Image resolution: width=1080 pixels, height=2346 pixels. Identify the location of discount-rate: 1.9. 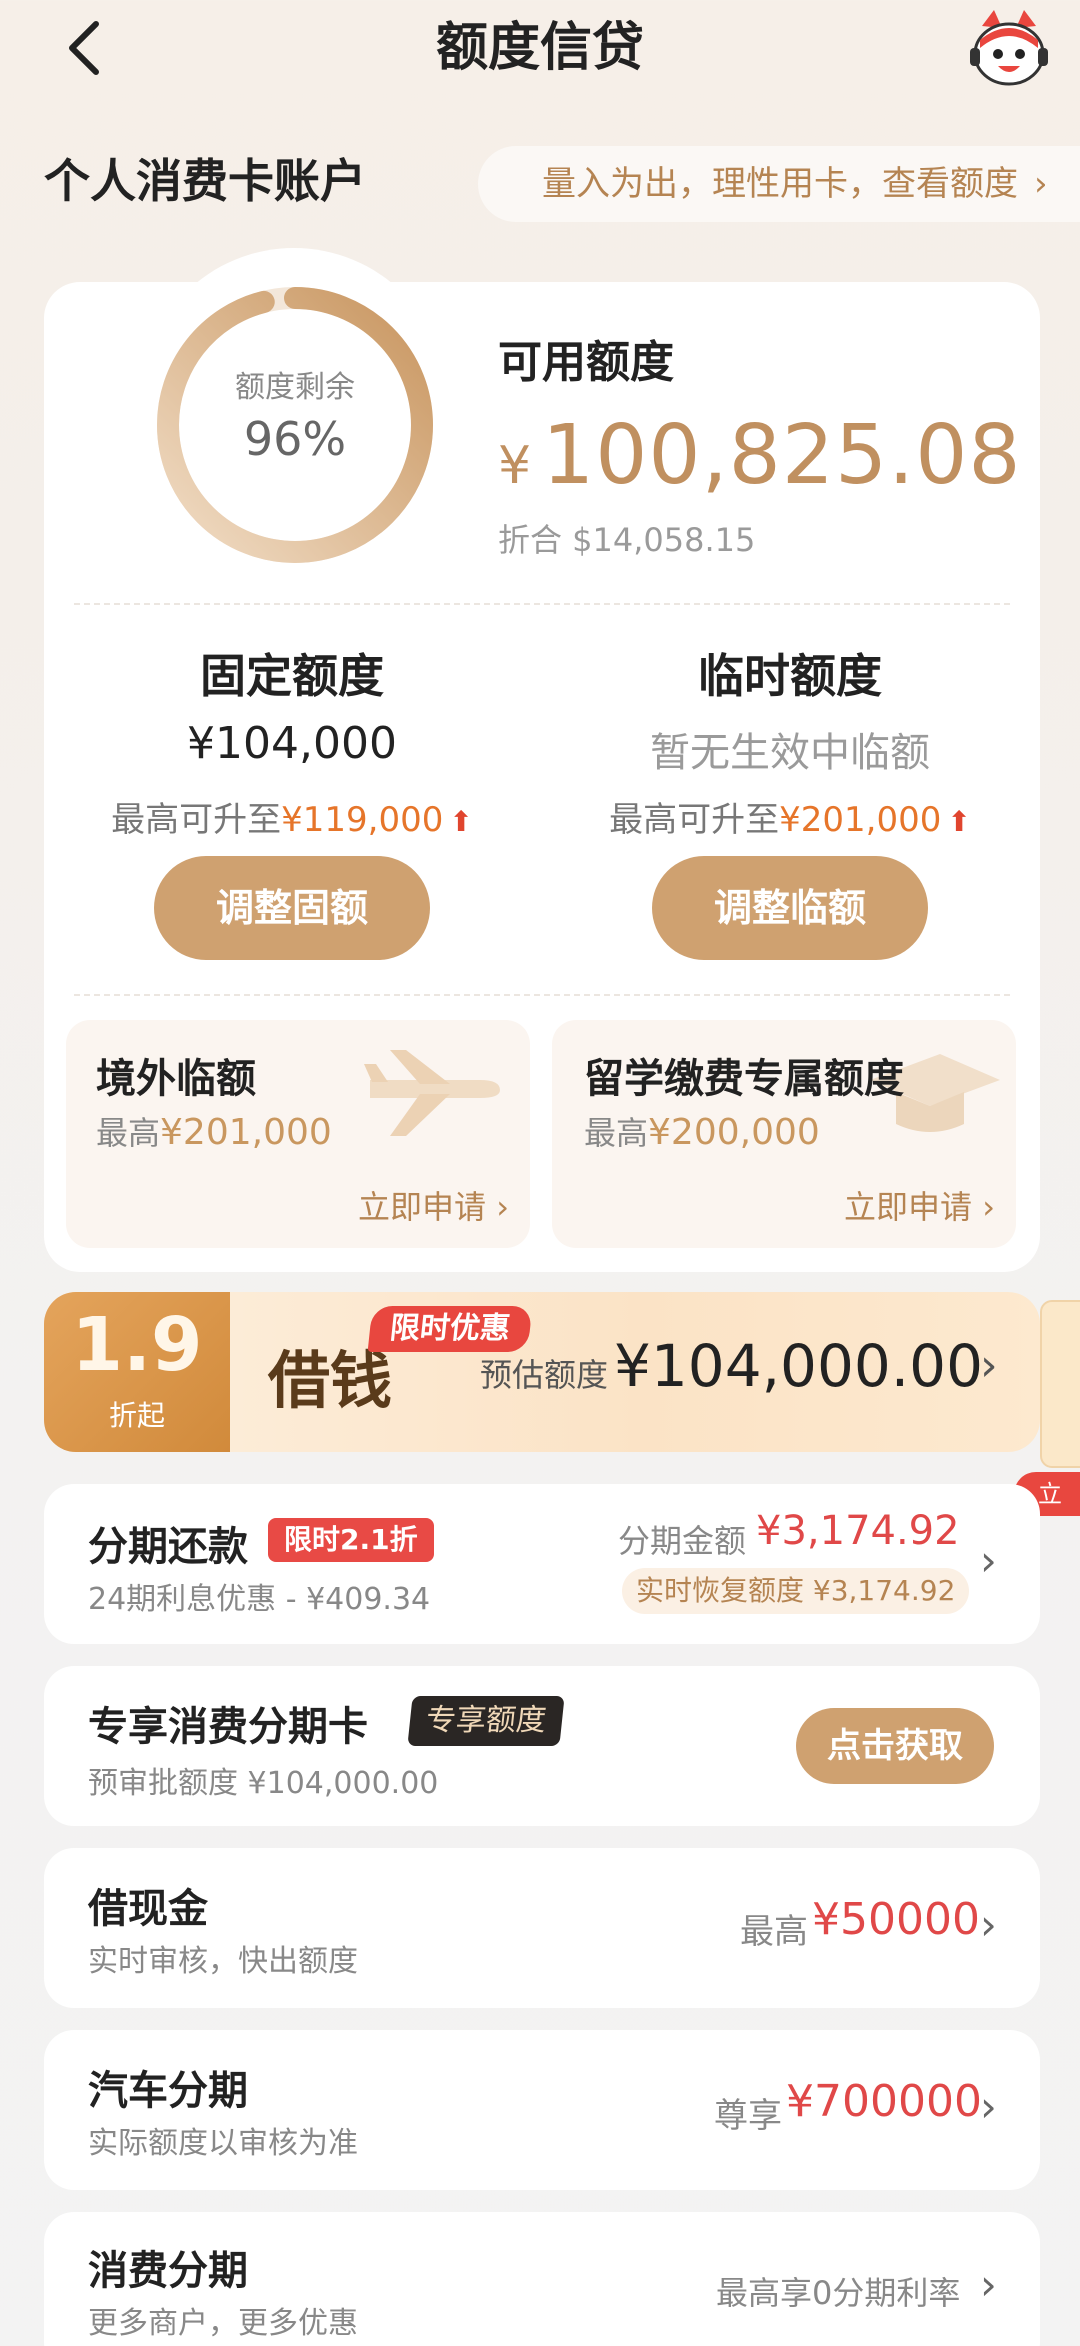
(137, 1345).